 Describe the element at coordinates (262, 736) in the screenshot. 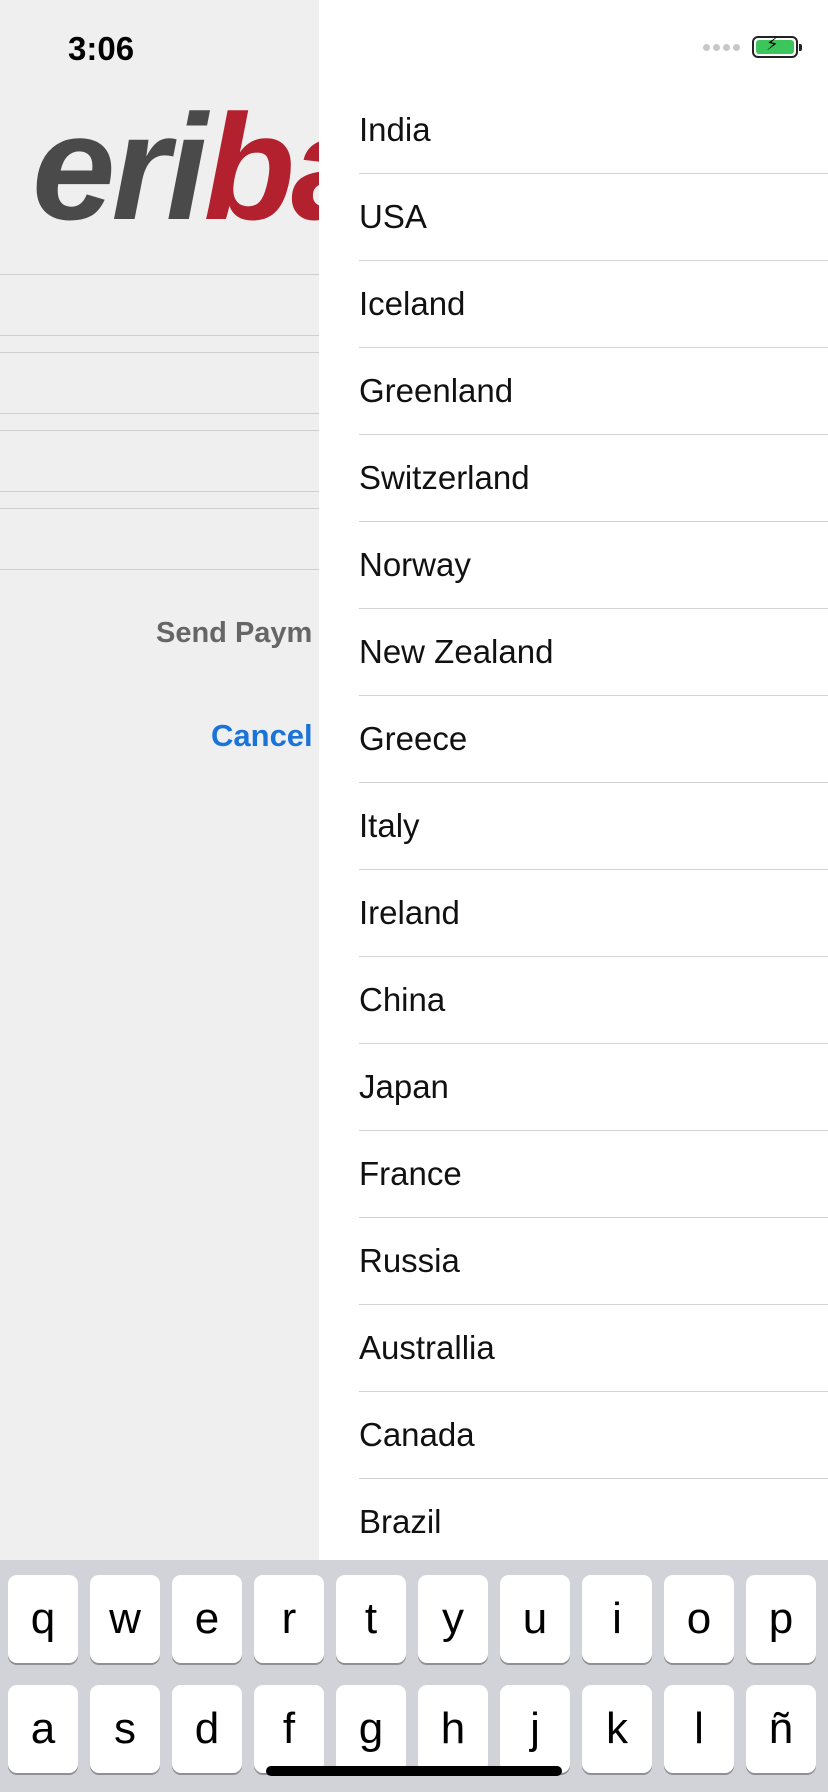

I see `cancel-button: Cancel` at that location.